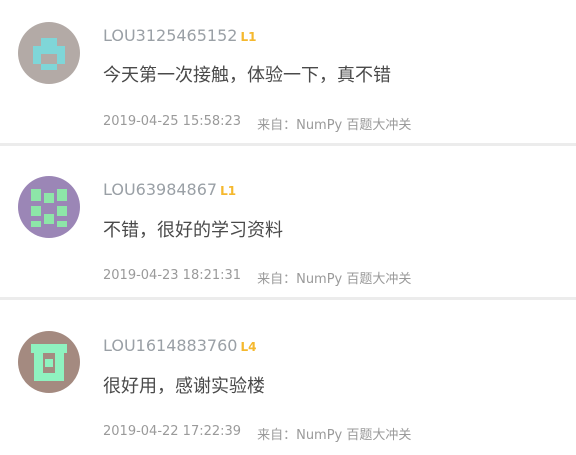  I want to click on level-badge: L4, so click(248, 347).